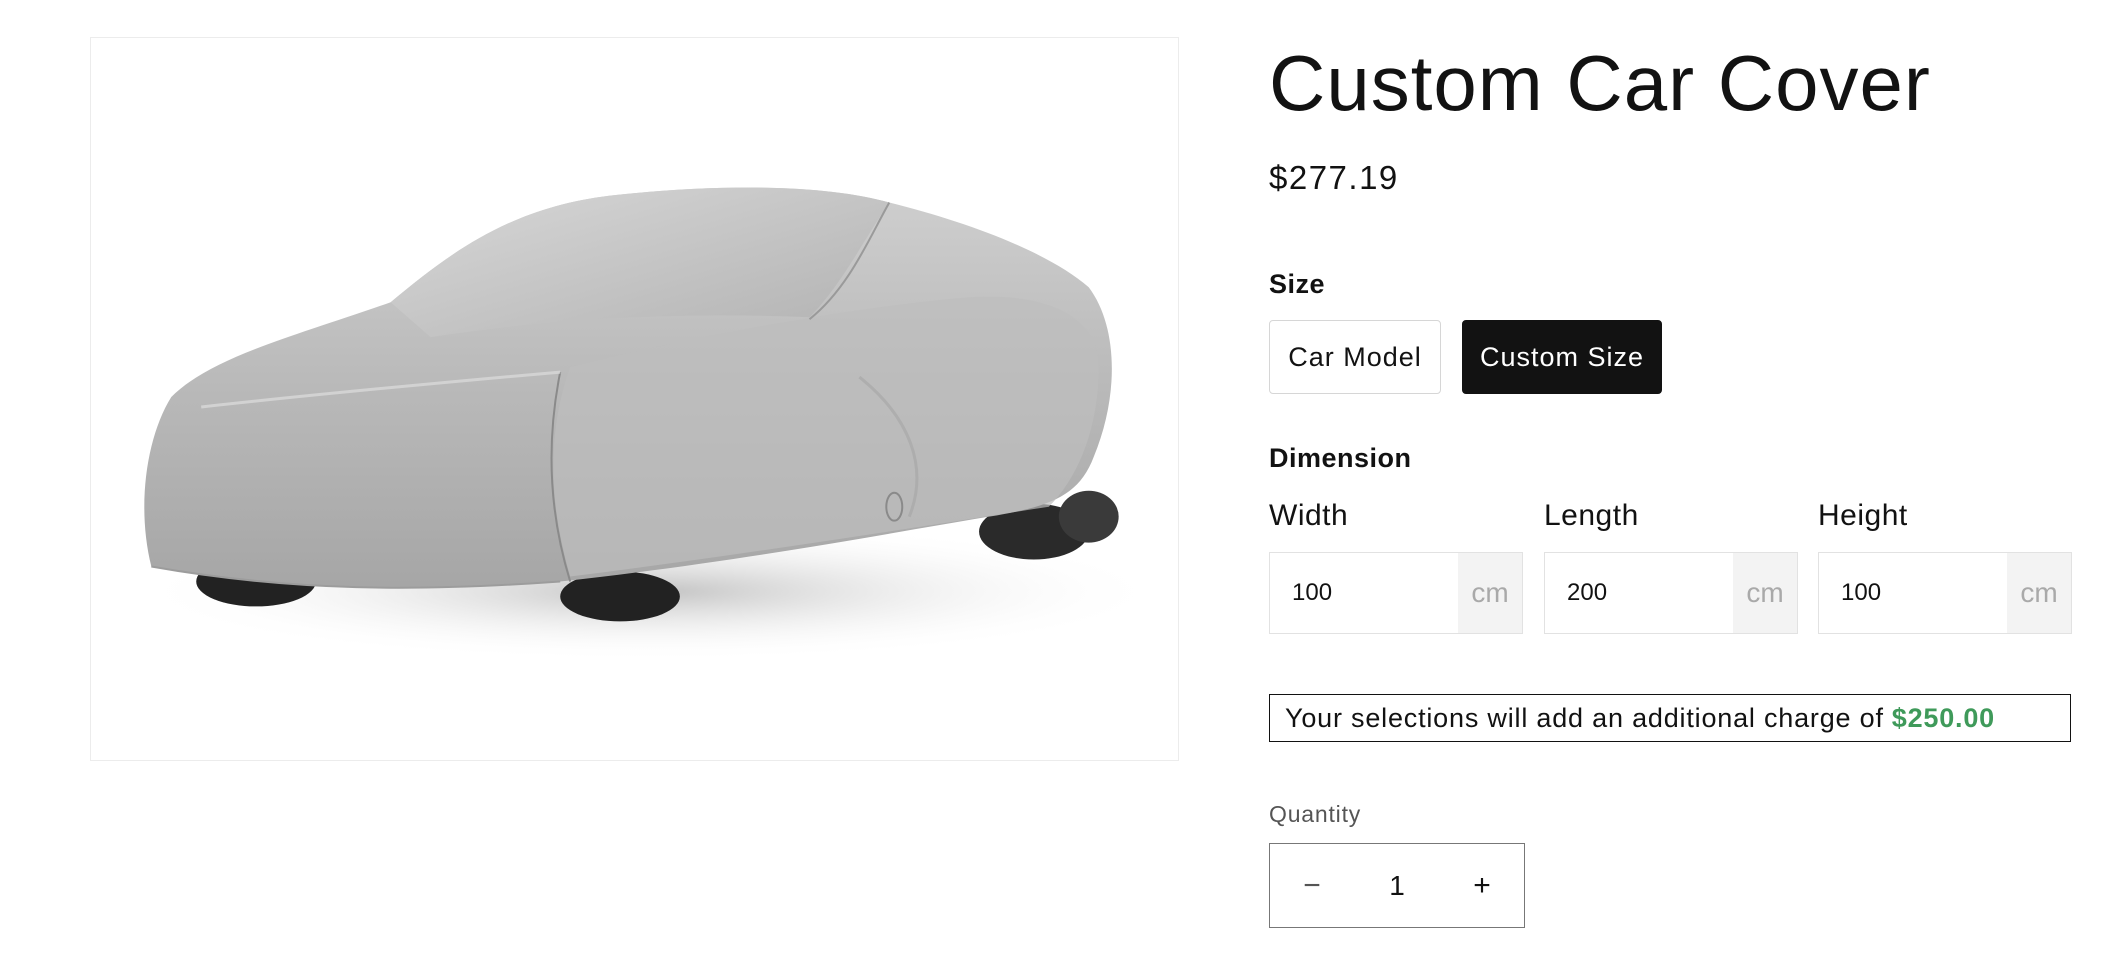  Describe the element at coordinates (1340, 458) in the screenshot. I see `dimension-label: Dimension` at that location.